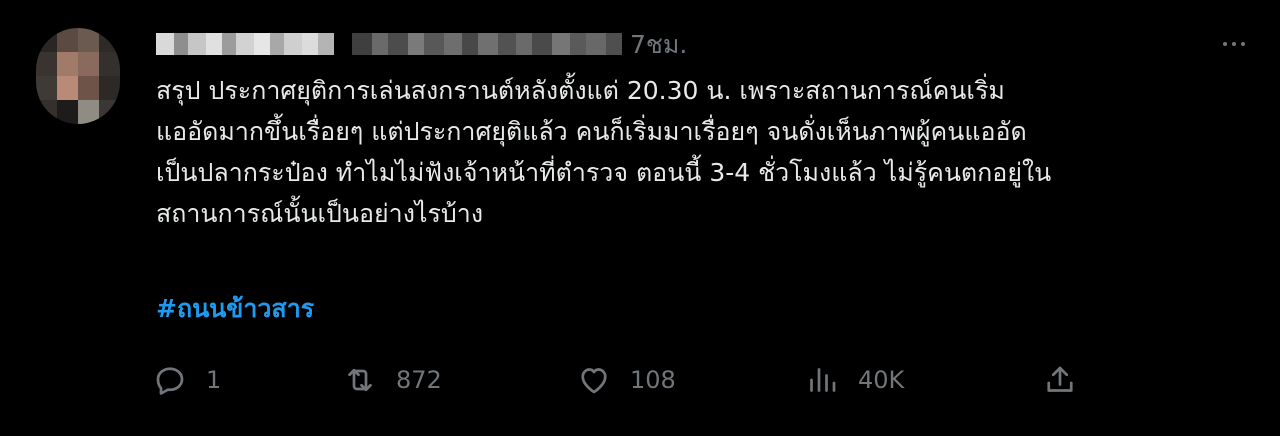  I want to click on views-button: 40K, so click(854, 380).